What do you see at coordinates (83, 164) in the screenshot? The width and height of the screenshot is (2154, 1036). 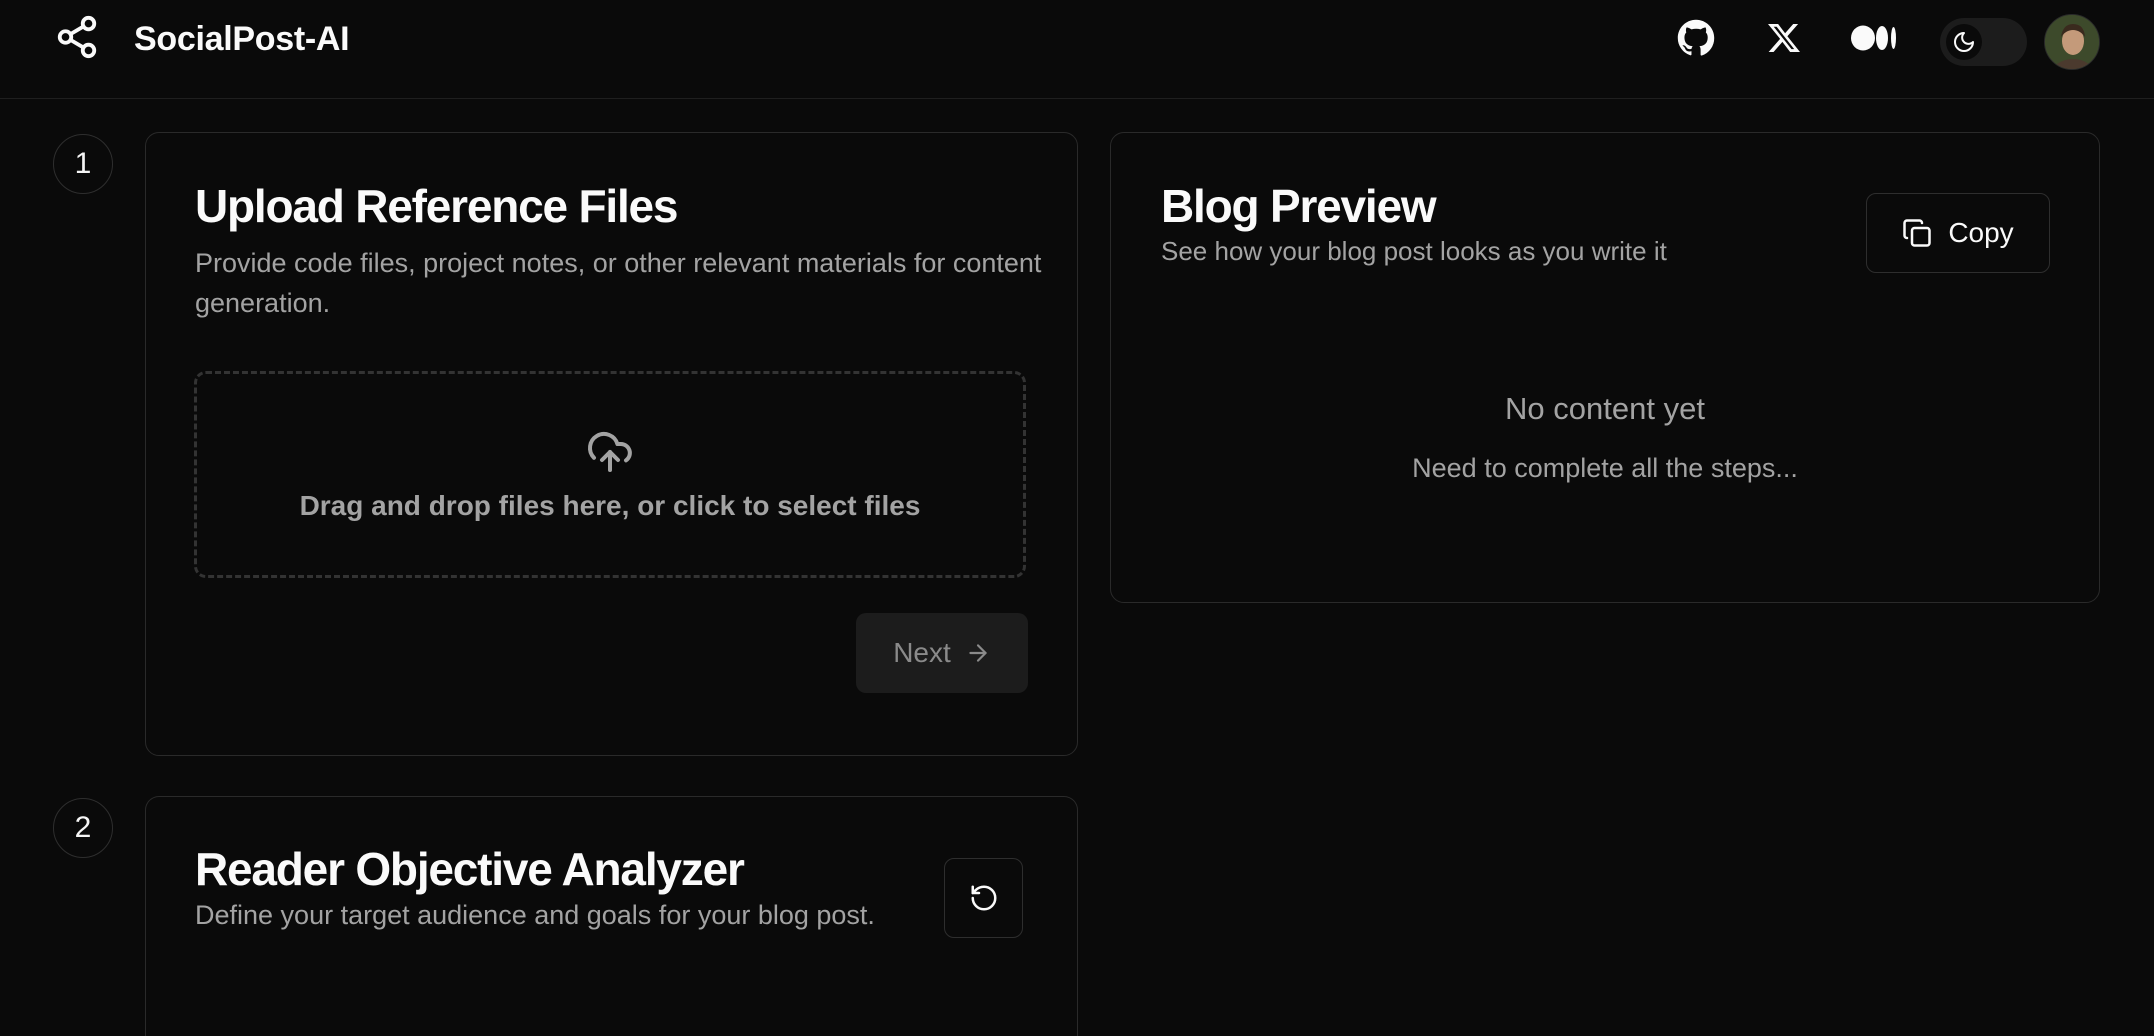 I see `step-number-1: 1` at bounding box center [83, 164].